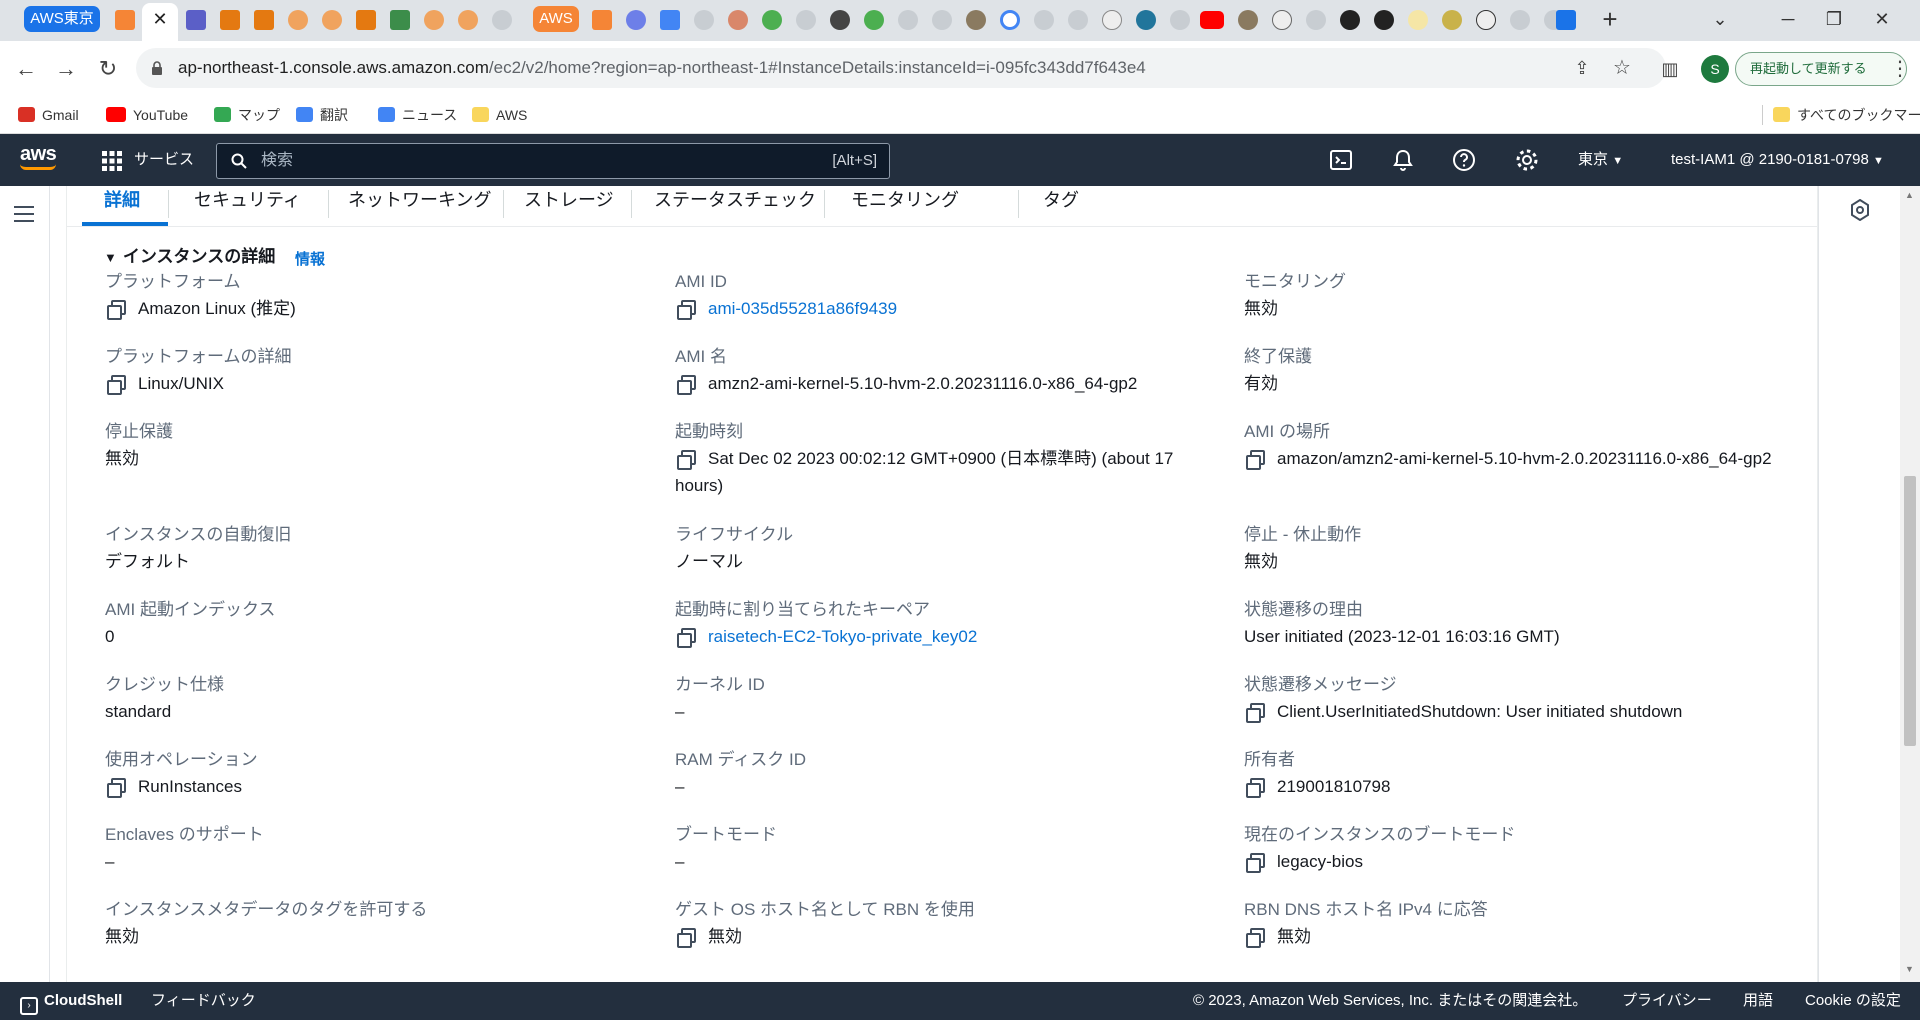 Image resolution: width=1920 pixels, height=1020 pixels. What do you see at coordinates (42, 160) in the screenshot?
I see `aws-logo: aws` at bounding box center [42, 160].